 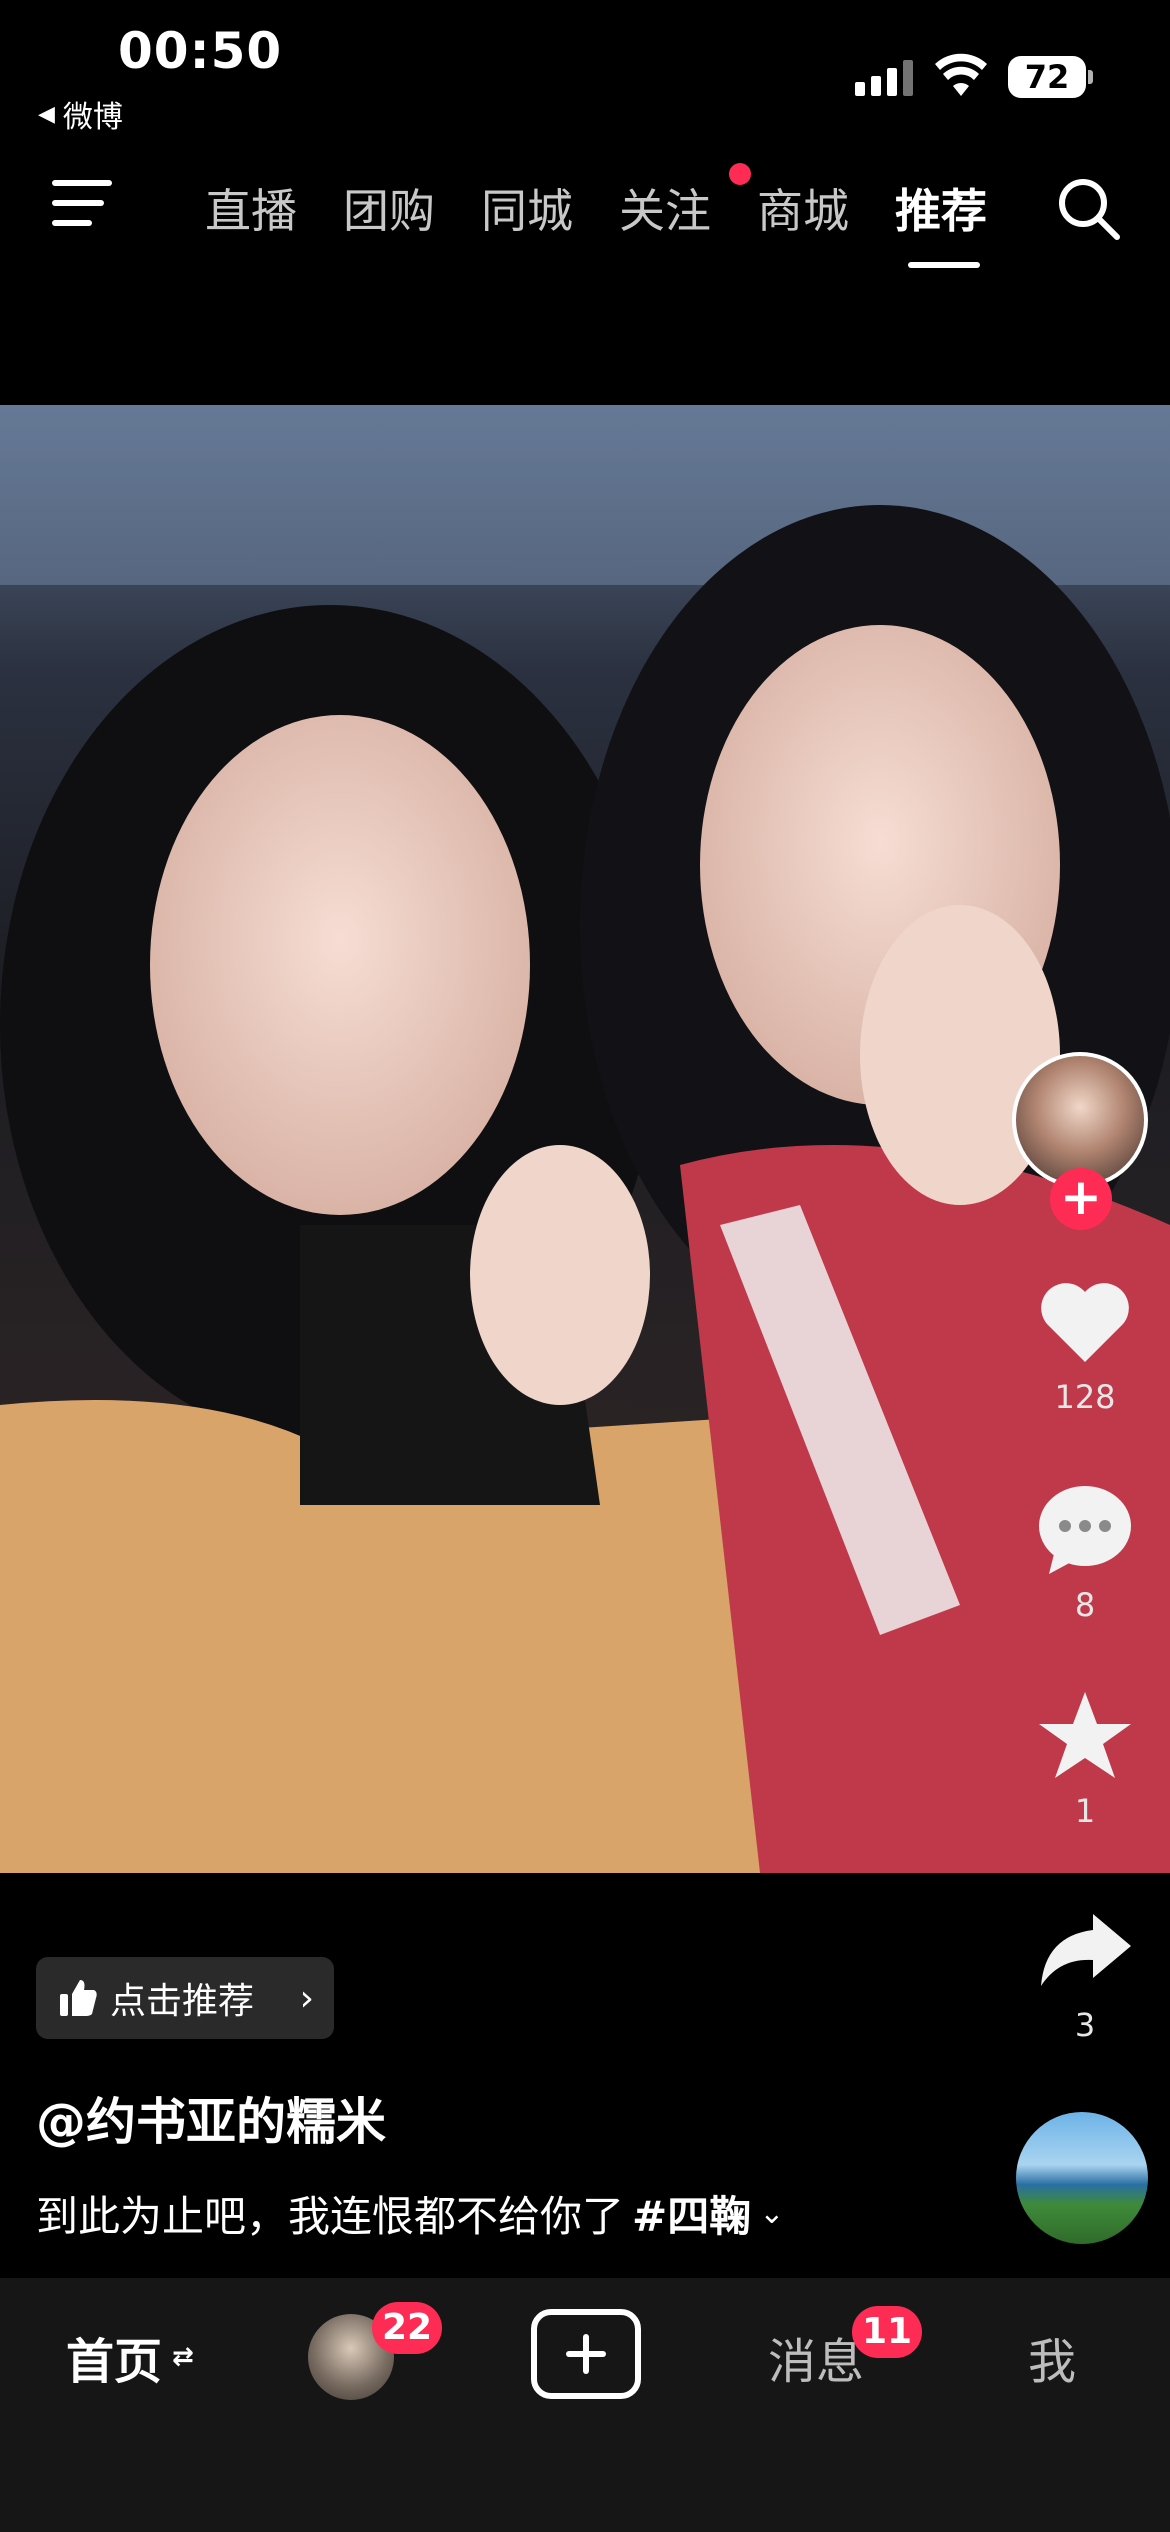 I want to click on cellular-signal-icon, so click(x=884, y=77).